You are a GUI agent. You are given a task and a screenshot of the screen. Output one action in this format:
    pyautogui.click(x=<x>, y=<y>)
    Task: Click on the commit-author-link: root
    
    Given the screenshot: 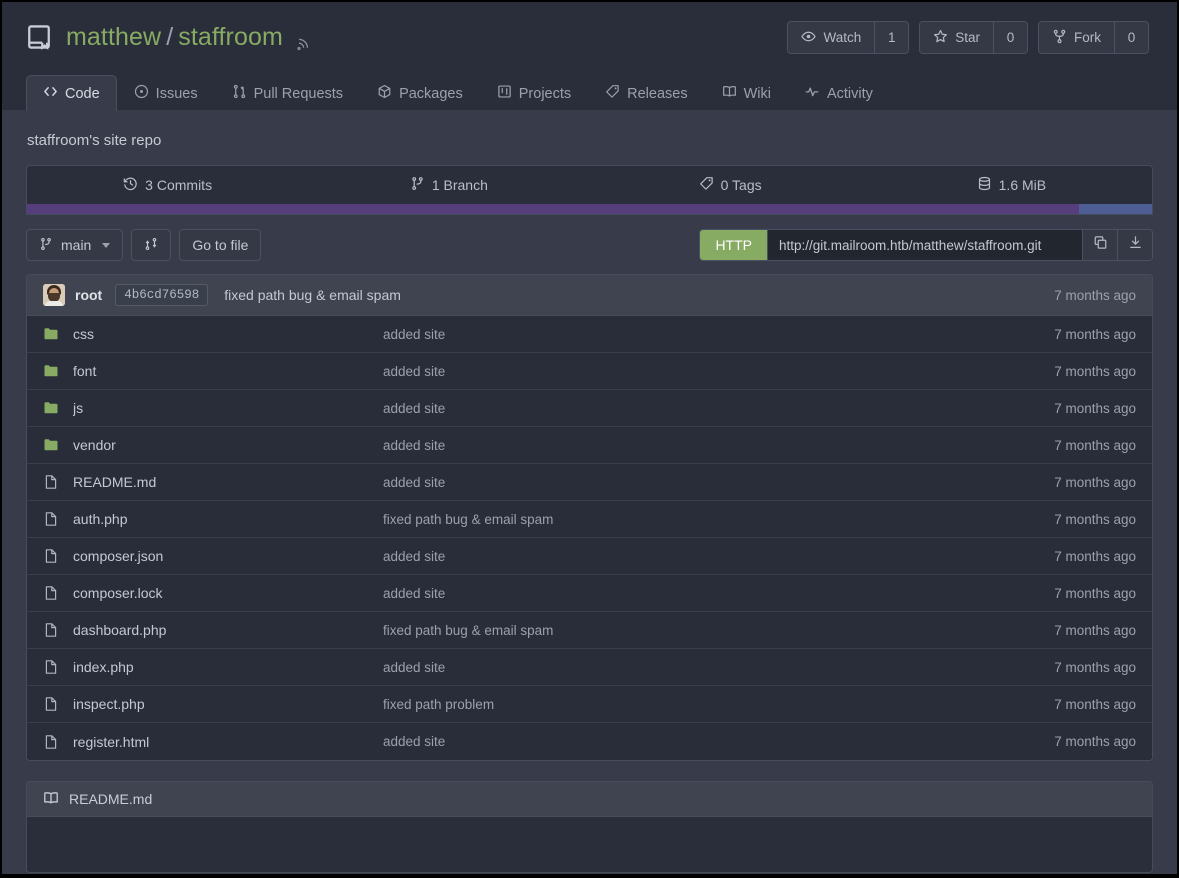 What is the action you would take?
    pyautogui.click(x=88, y=295)
    